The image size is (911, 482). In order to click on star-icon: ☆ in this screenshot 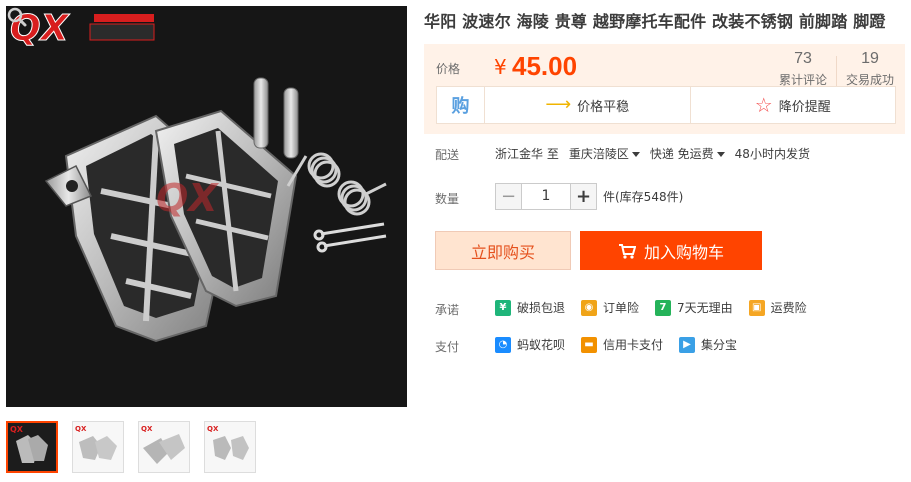, I will do `click(763, 105)`.